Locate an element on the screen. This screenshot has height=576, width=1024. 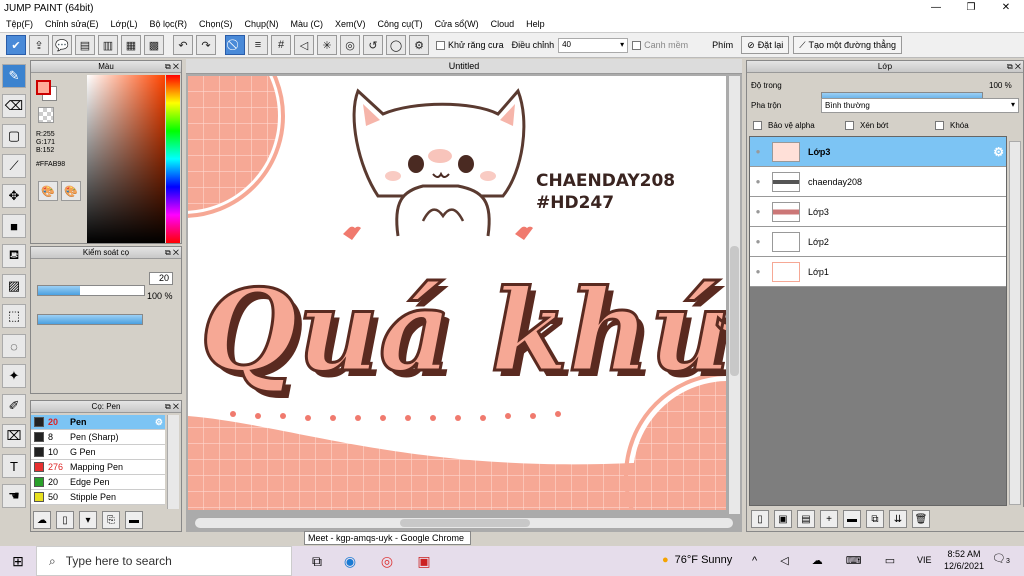
brush-item: 20 Edge Pen is located at coordinates (98, 482).